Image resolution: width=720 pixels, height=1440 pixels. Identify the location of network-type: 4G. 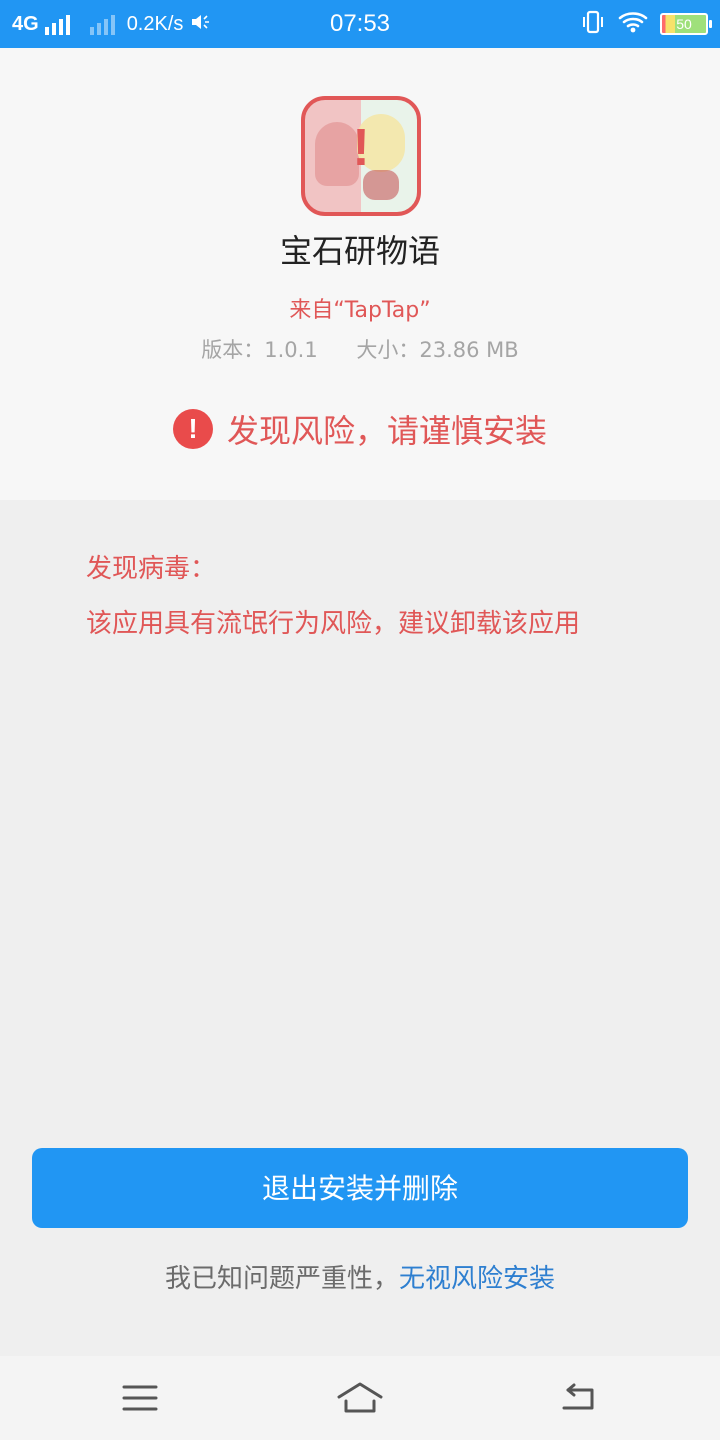
(25, 23).